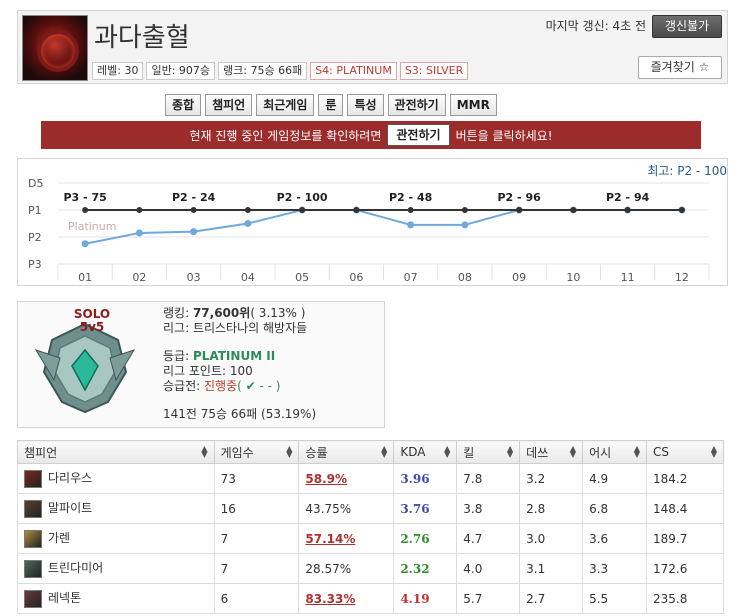  Describe the element at coordinates (551, 508) in the screenshot. I see `deaths-cell: 2.8` at that location.